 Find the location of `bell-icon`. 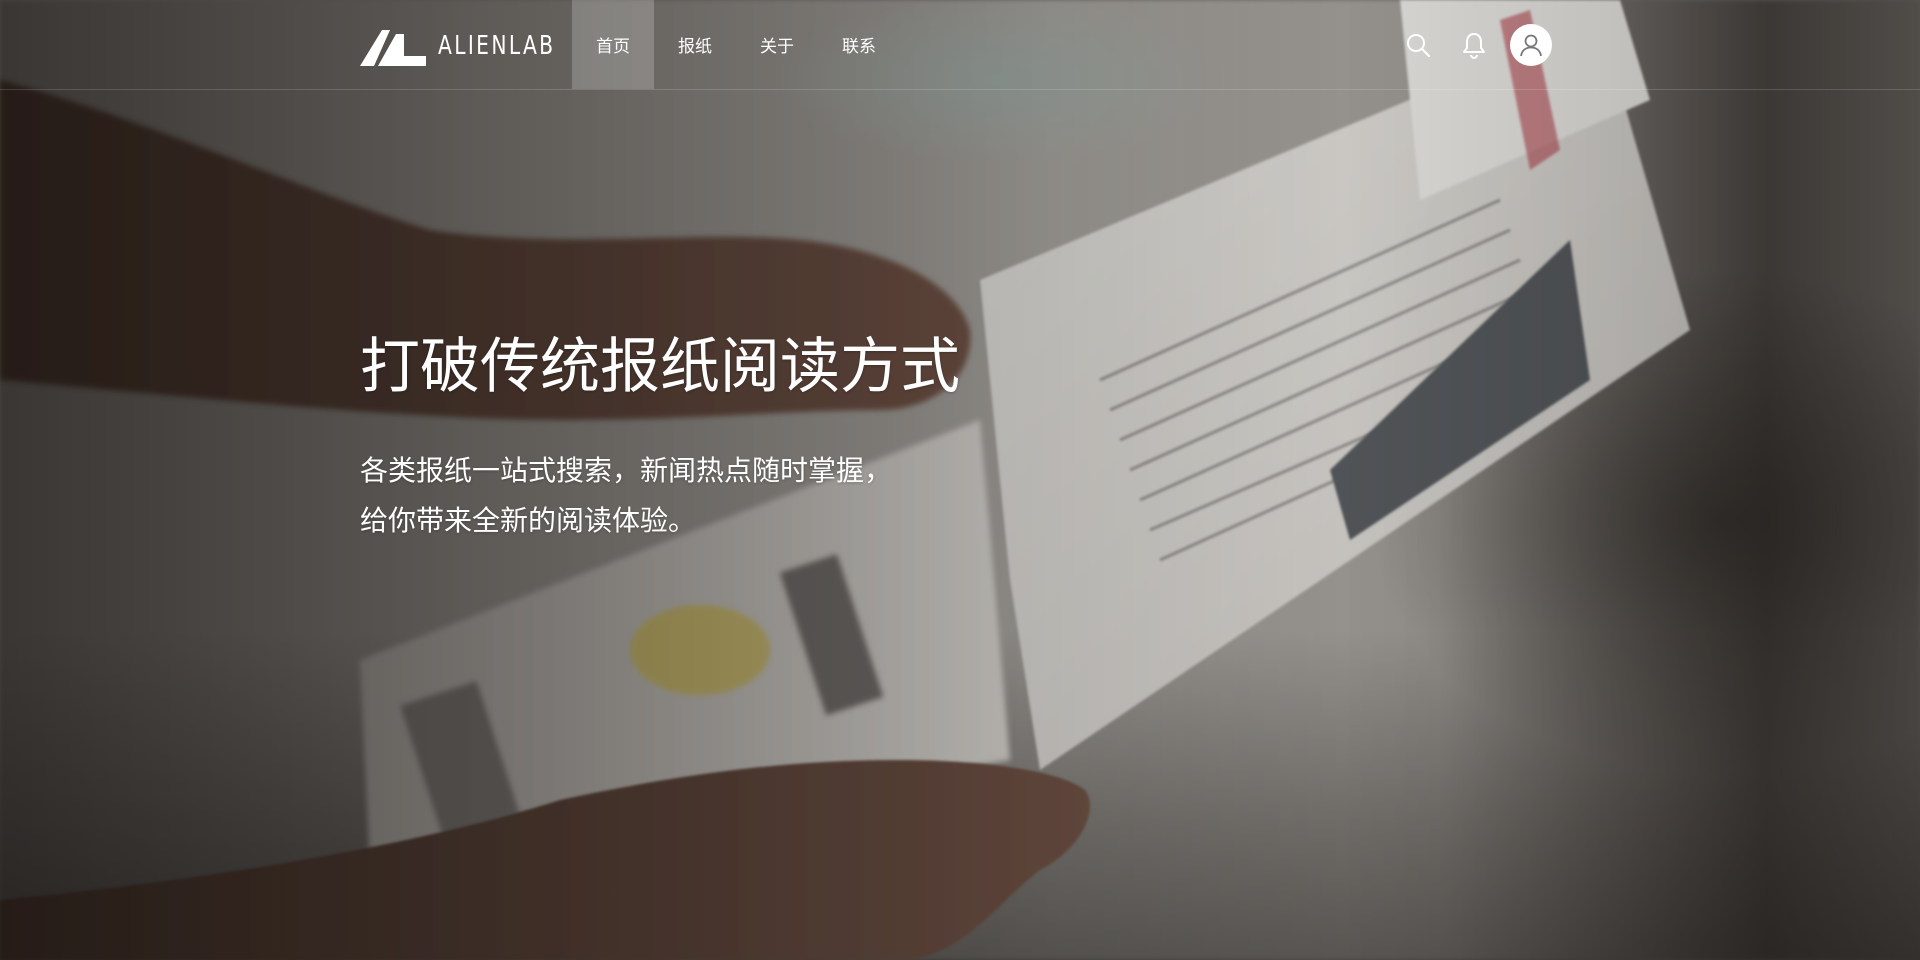

bell-icon is located at coordinates (1474, 46).